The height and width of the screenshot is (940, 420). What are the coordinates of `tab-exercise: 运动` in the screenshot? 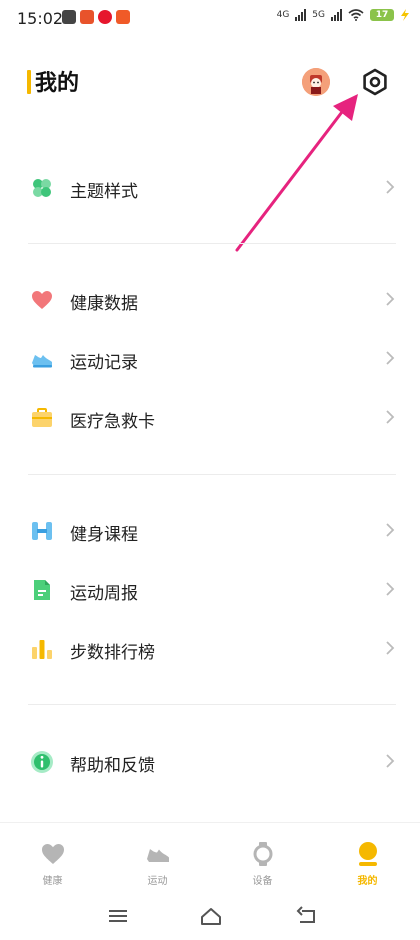 It's located at (157, 857).